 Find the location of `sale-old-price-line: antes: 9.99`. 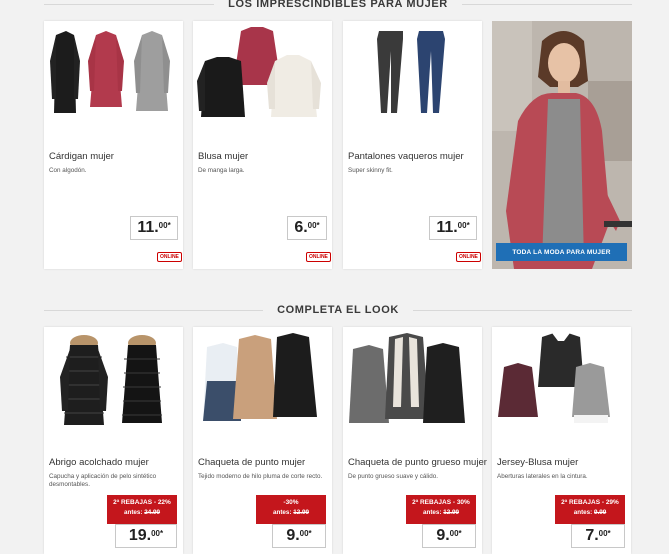

sale-old-price-line: antes: 9.99 is located at coordinates (590, 512).